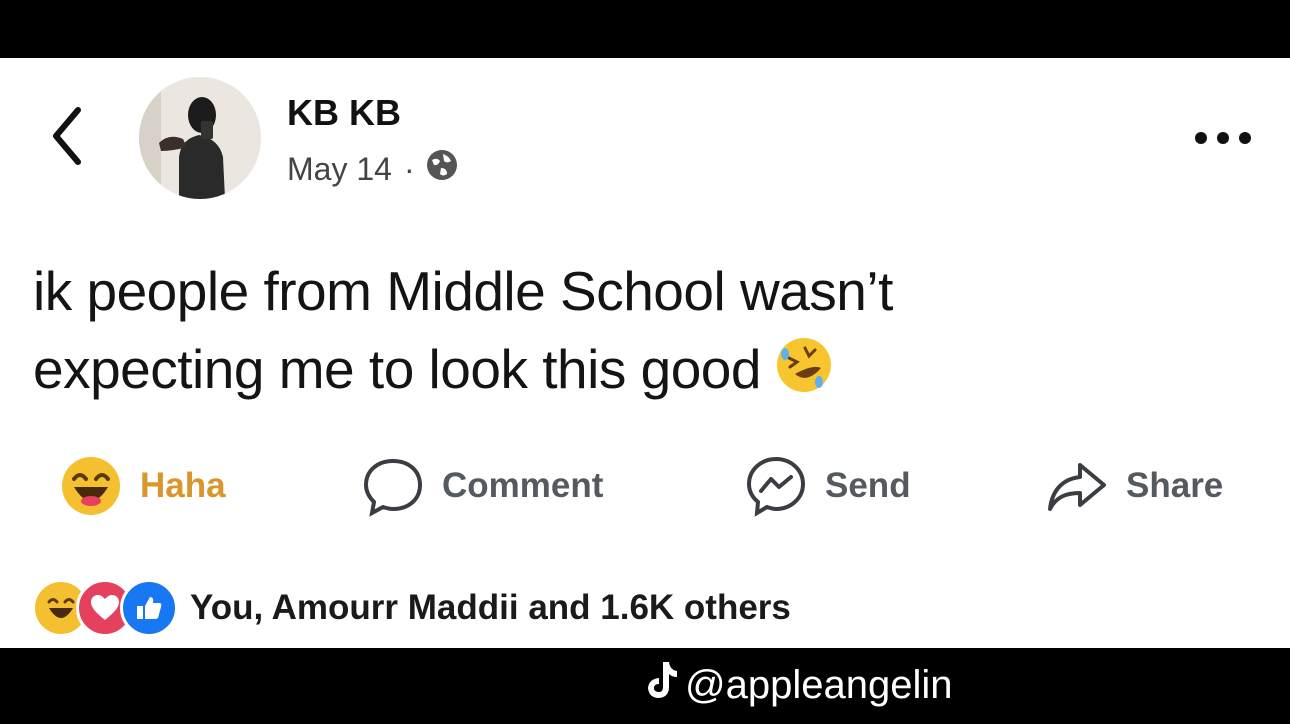 The image size is (1290, 724). I want to click on messenger-icon, so click(776, 486).